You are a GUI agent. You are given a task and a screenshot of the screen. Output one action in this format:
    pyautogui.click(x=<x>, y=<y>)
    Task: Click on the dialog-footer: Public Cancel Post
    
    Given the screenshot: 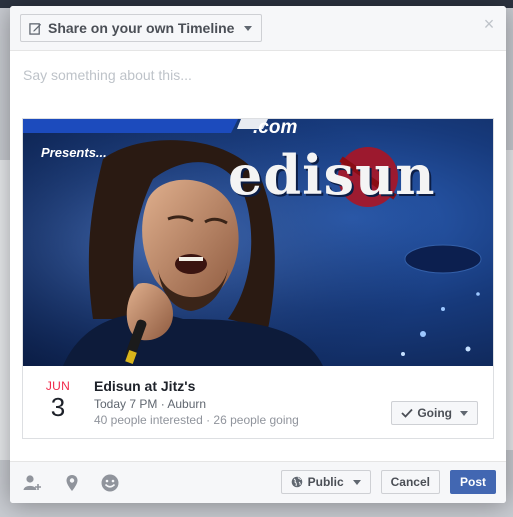 What is the action you would take?
    pyautogui.click(x=258, y=482)
    